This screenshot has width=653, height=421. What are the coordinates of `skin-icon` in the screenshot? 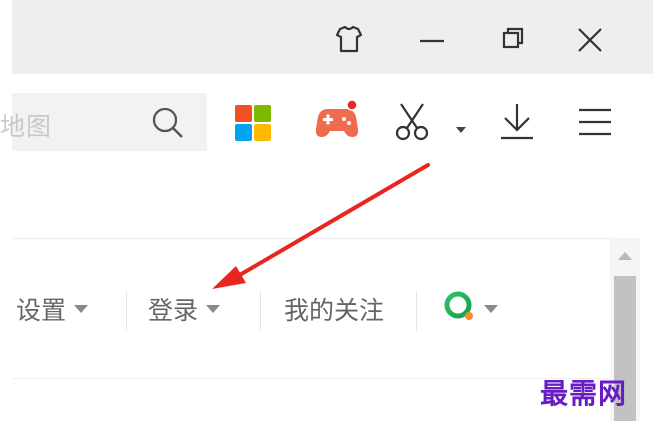 It's located at (349, 39).